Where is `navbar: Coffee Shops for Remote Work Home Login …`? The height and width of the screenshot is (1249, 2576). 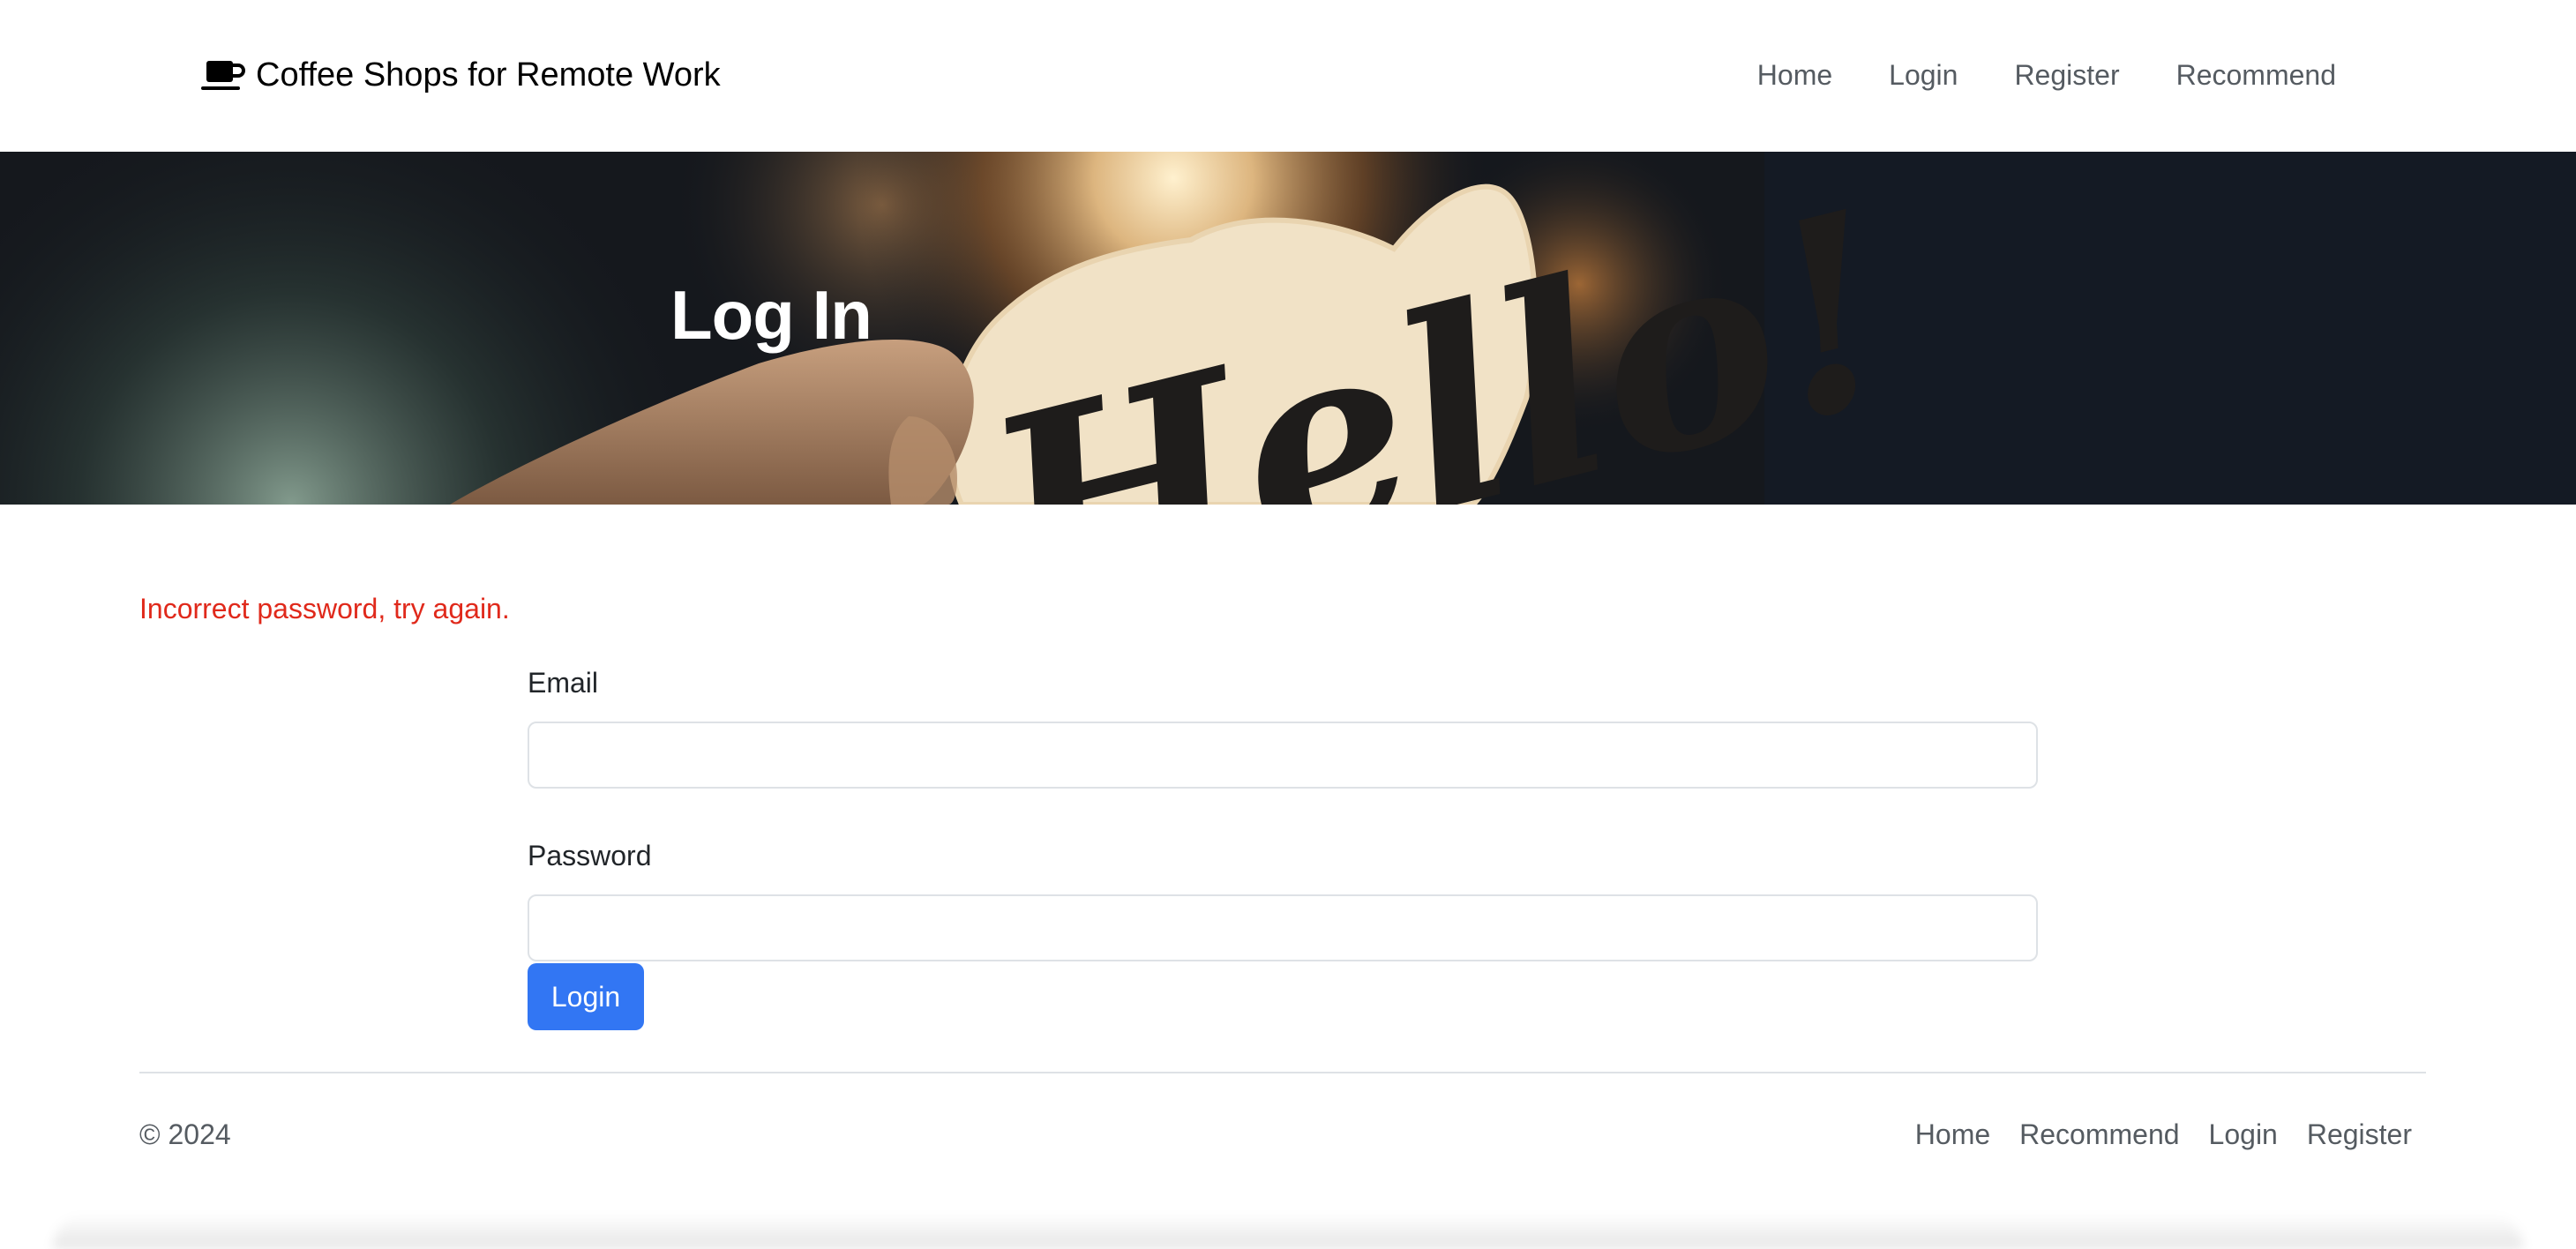 navbar: Coffee Shops for Remote Work Home Login … is located at coordinates (1288, 76).